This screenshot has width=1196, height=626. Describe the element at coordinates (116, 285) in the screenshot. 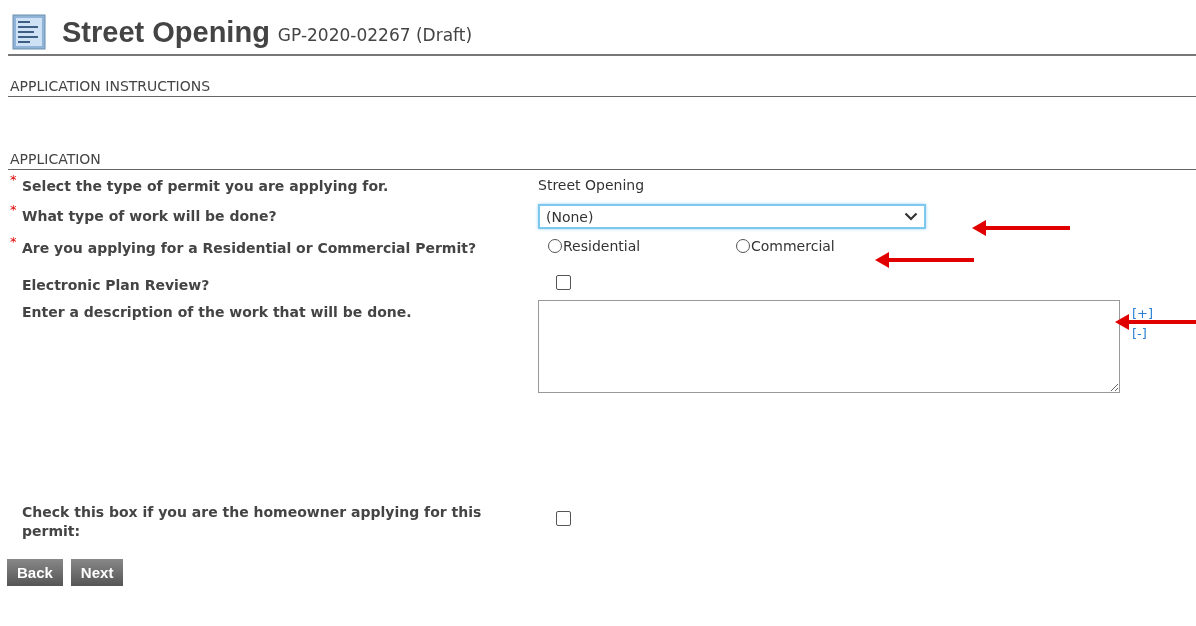

I see `field-label: Electronic Plan Review?` at that location.